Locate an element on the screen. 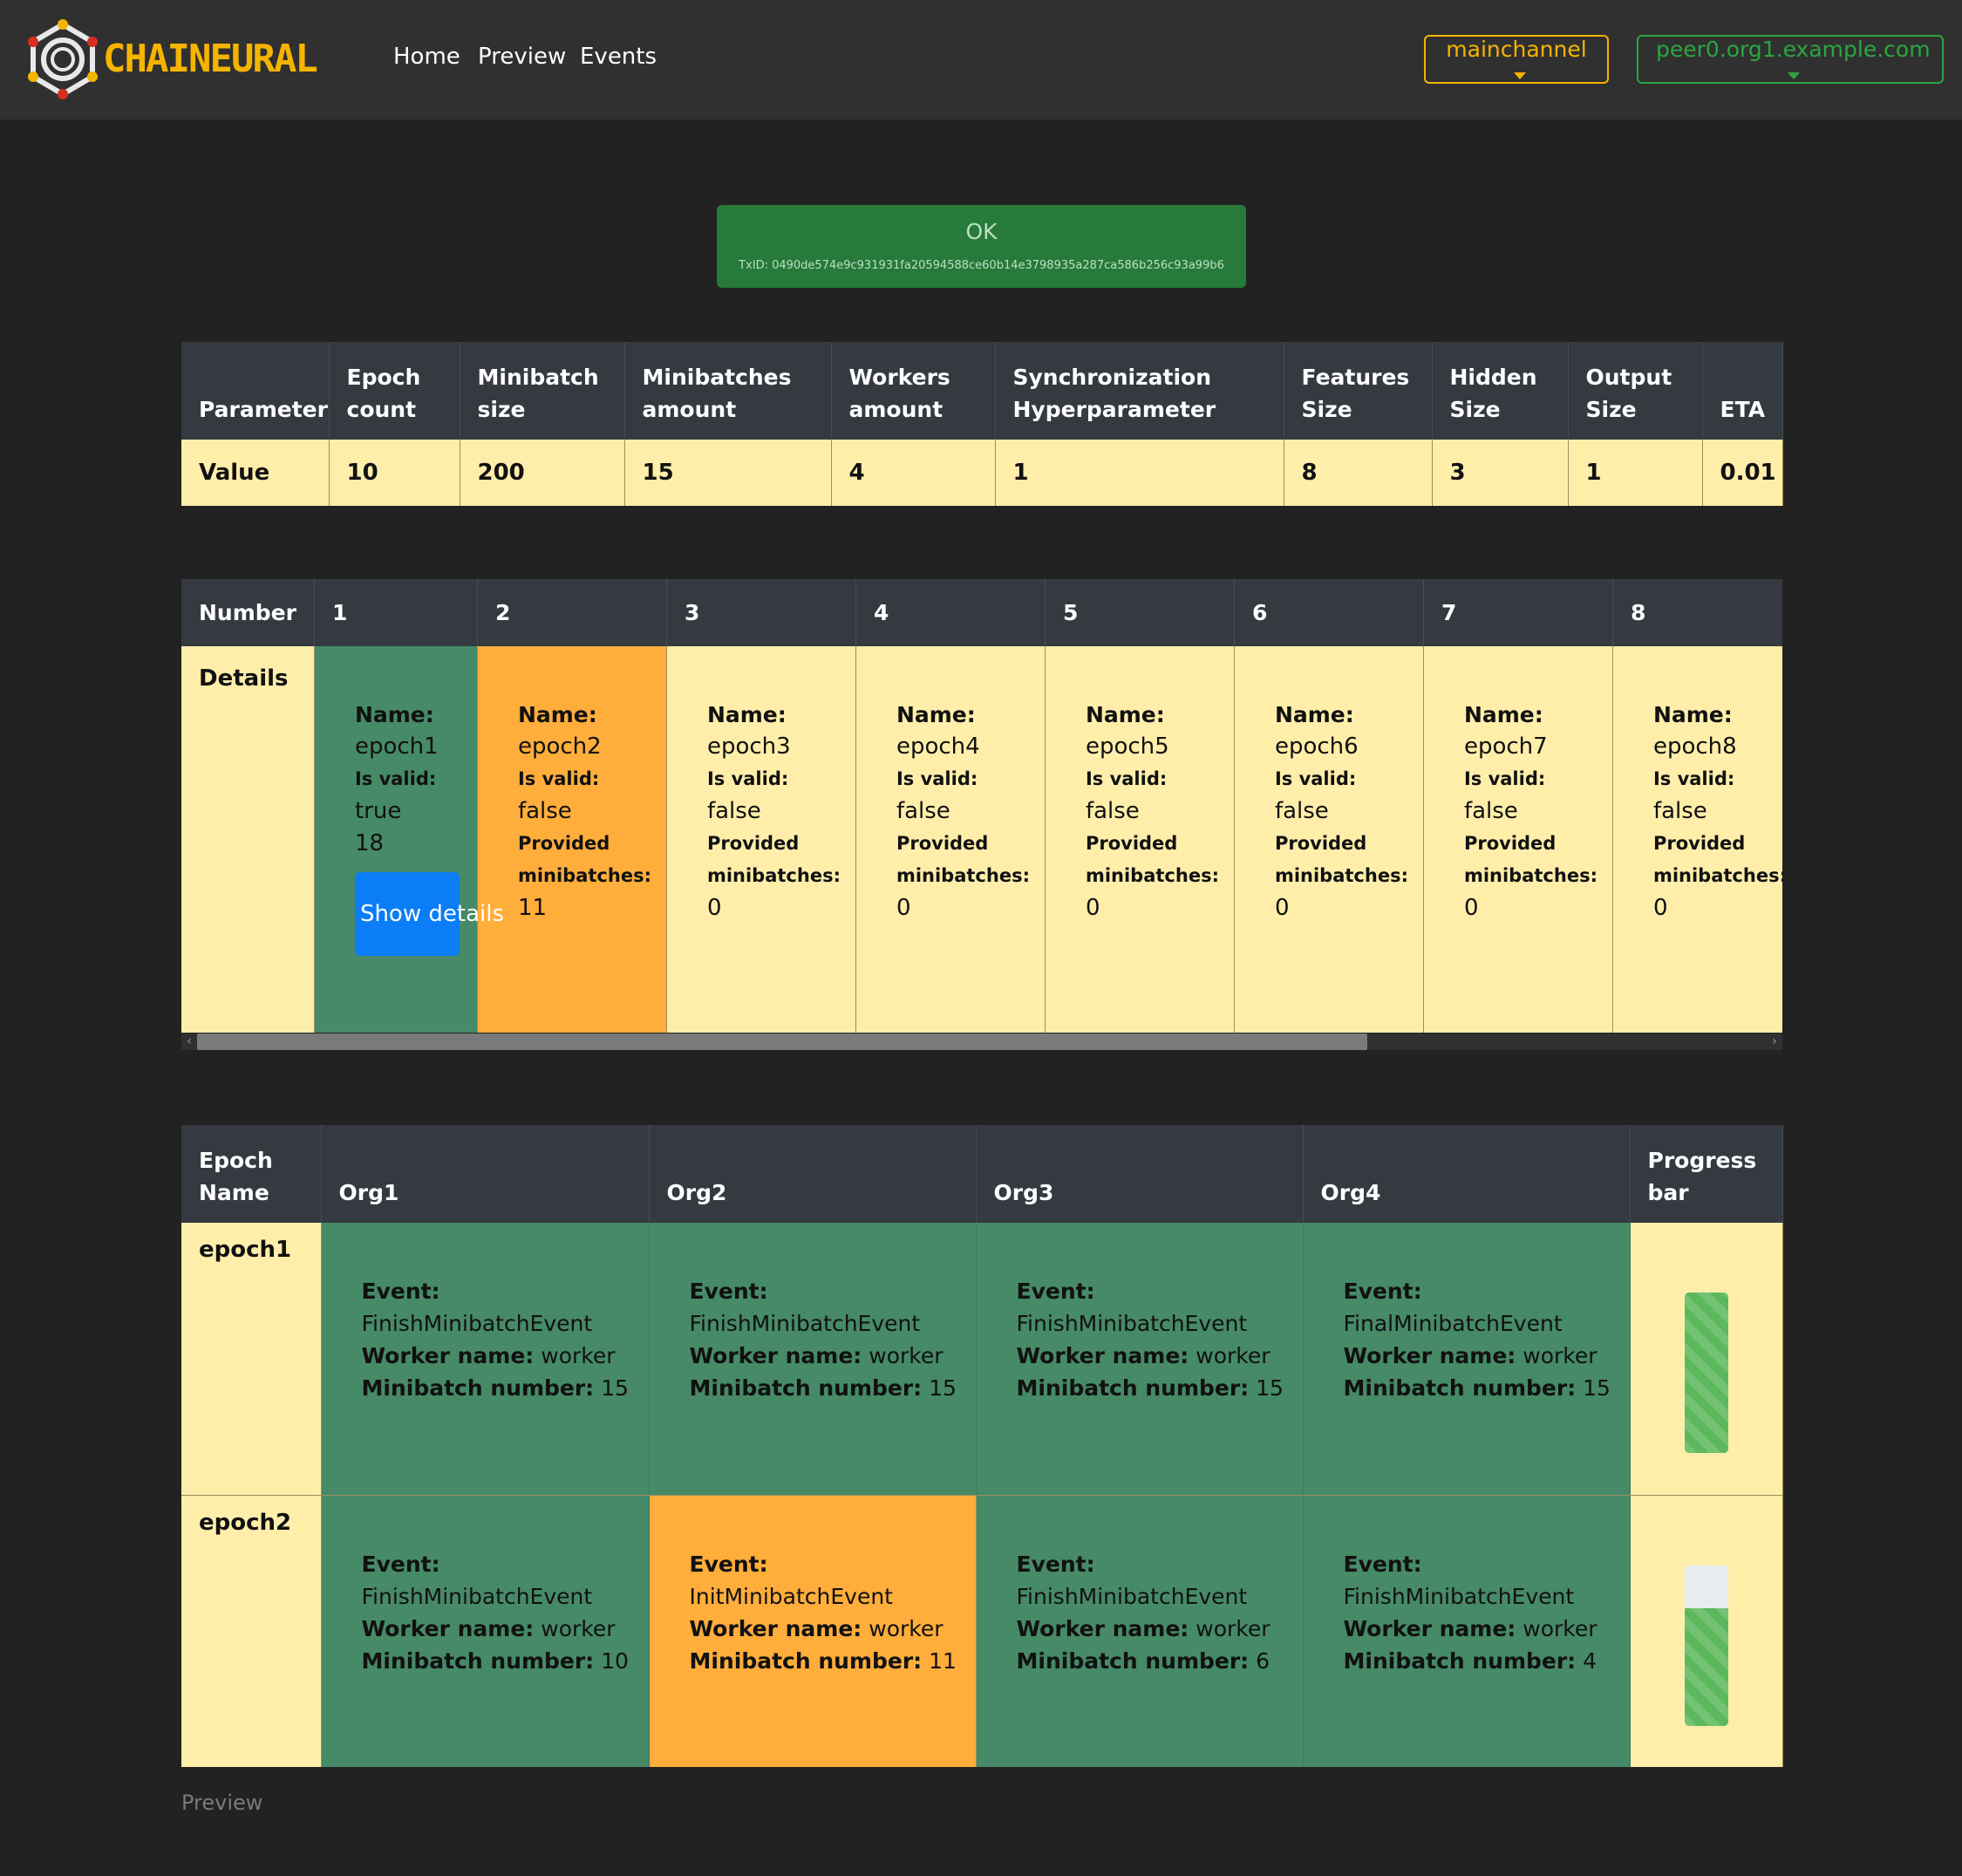  scrollbar-thumb is located at coordinates (782, 1042).